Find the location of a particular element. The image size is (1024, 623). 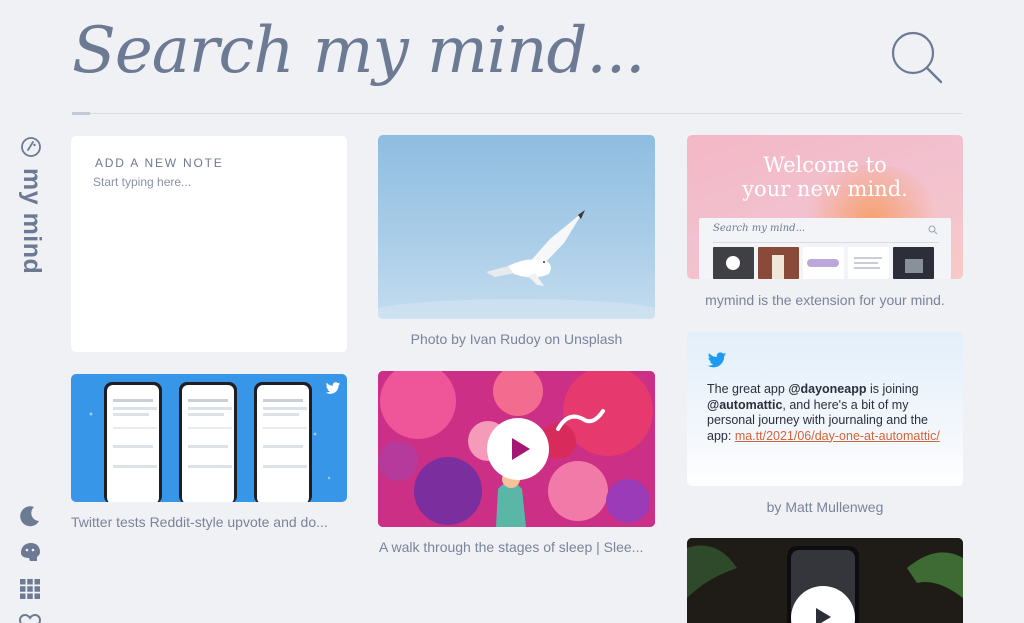

phone-photo-card is located at coordinates (825, 580).